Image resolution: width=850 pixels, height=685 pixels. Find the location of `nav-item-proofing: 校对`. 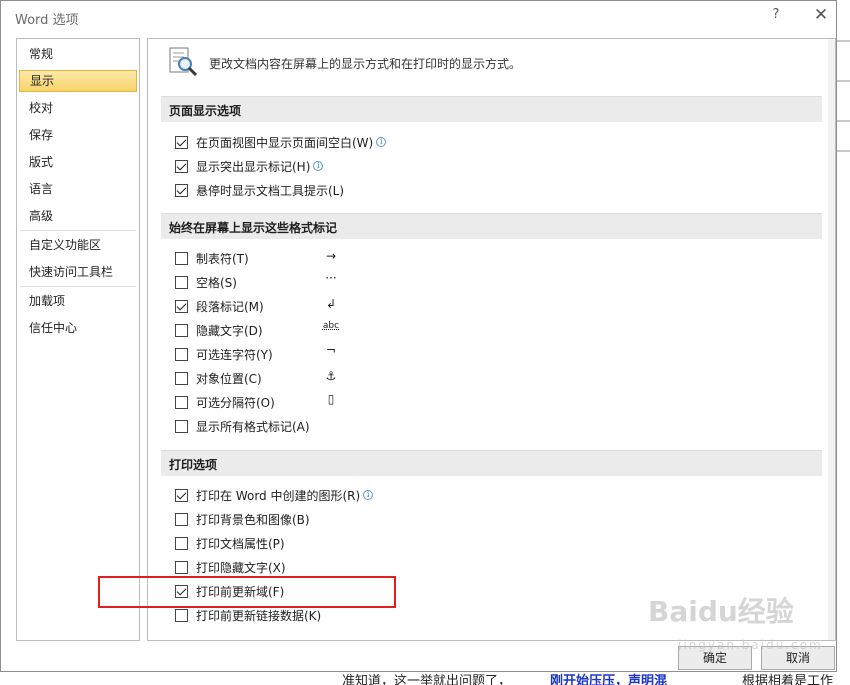

nav-item-proofing: 校对 is located at coordinates (78, 108).